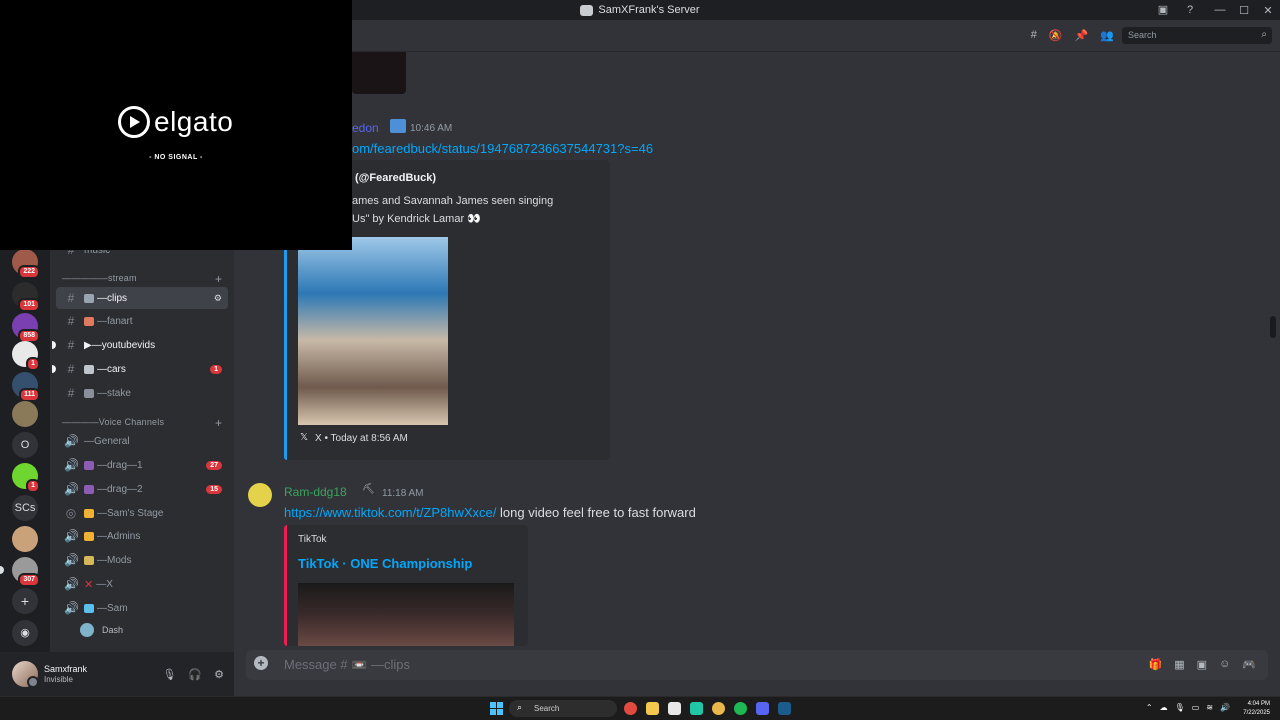  Describe the element at coordinates (25, 445) in the screenshot. I see `server-icon: O` at that location.